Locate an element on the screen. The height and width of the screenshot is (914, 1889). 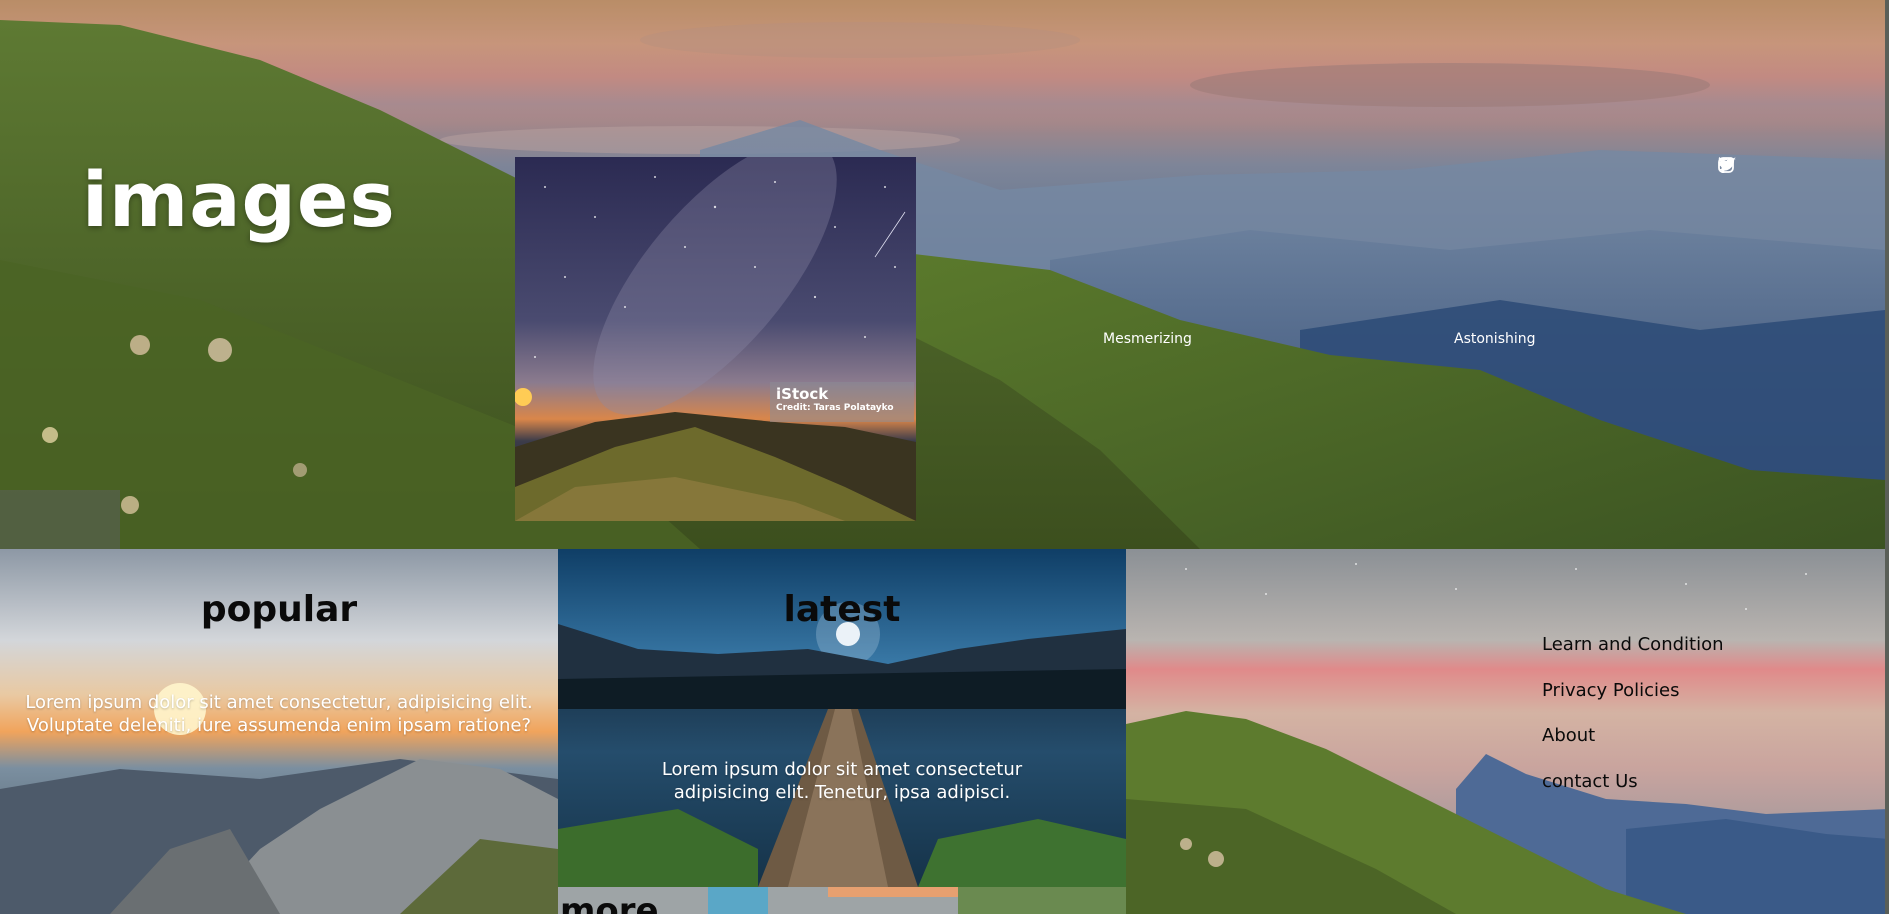
site-title: images is located at coordinates (239, 199).